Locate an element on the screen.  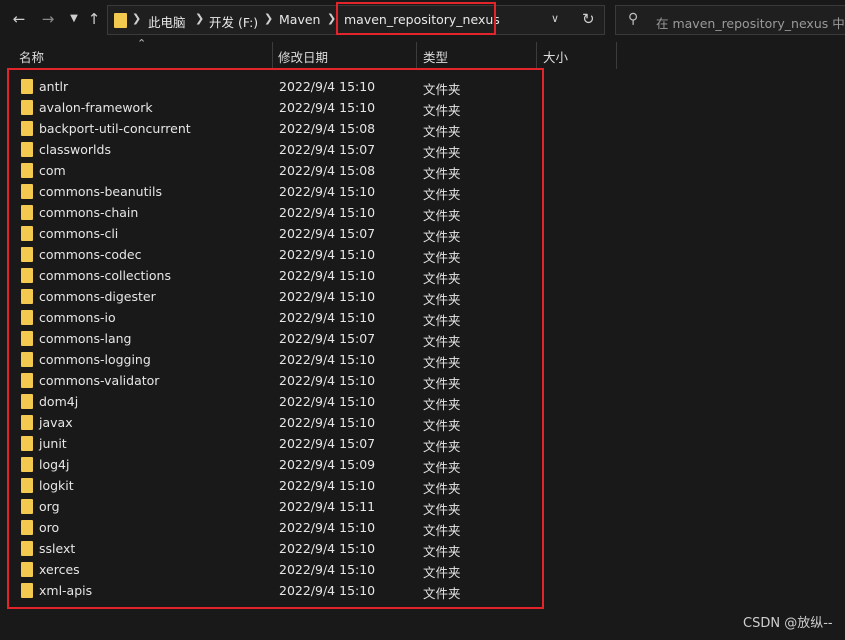
file-name: commons-chain is located at coordinates (88, 212).